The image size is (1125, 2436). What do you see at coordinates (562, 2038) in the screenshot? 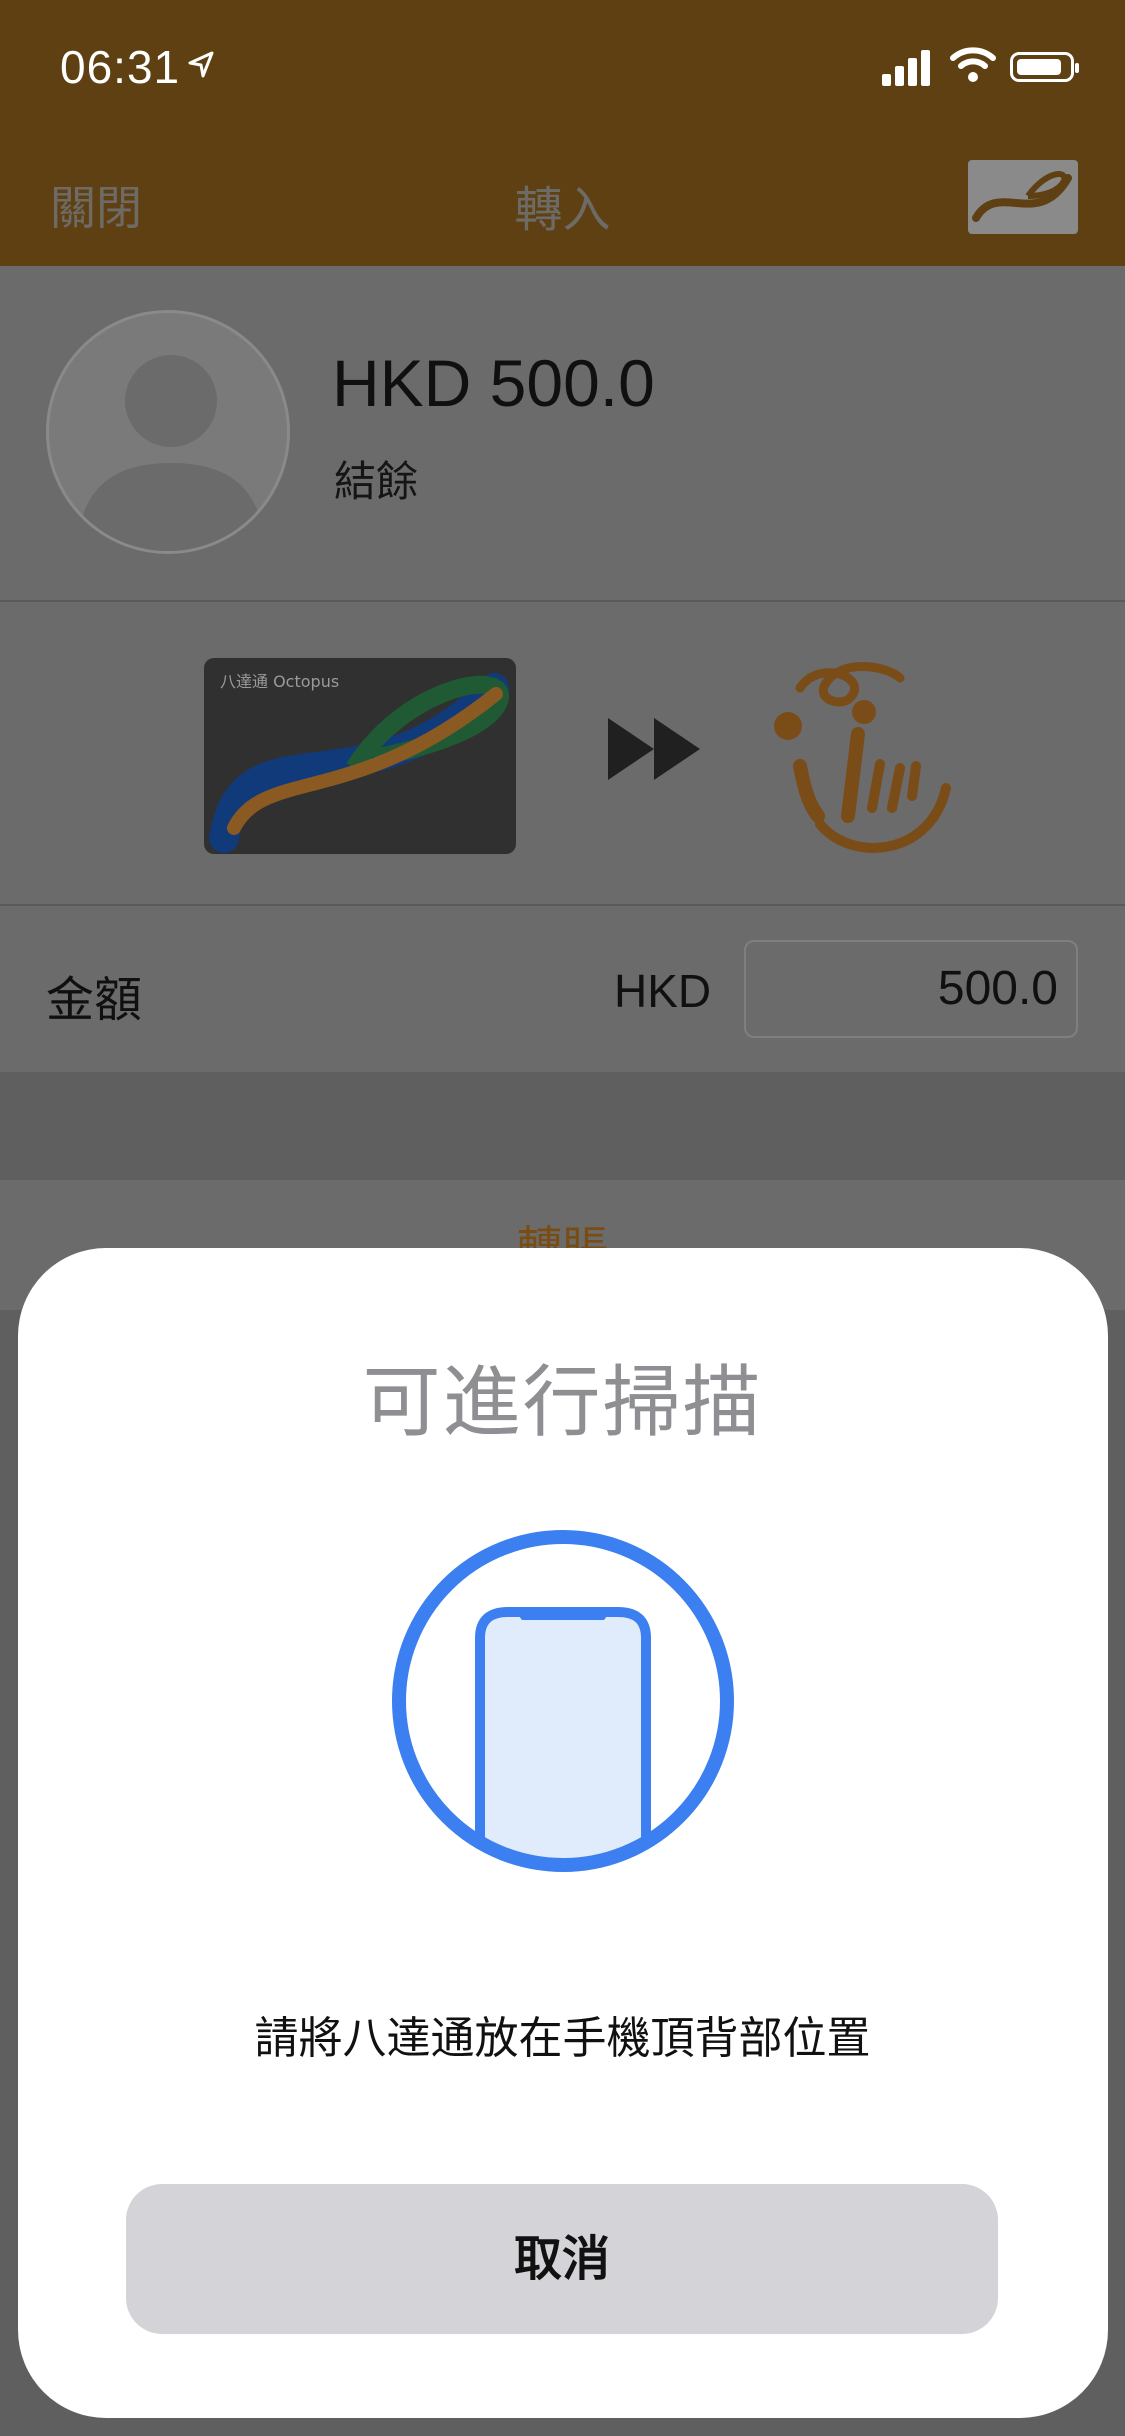
I see `scan-instruction: 請將八達通放在手機頂背部位置` at bounding box center [562, 2038].